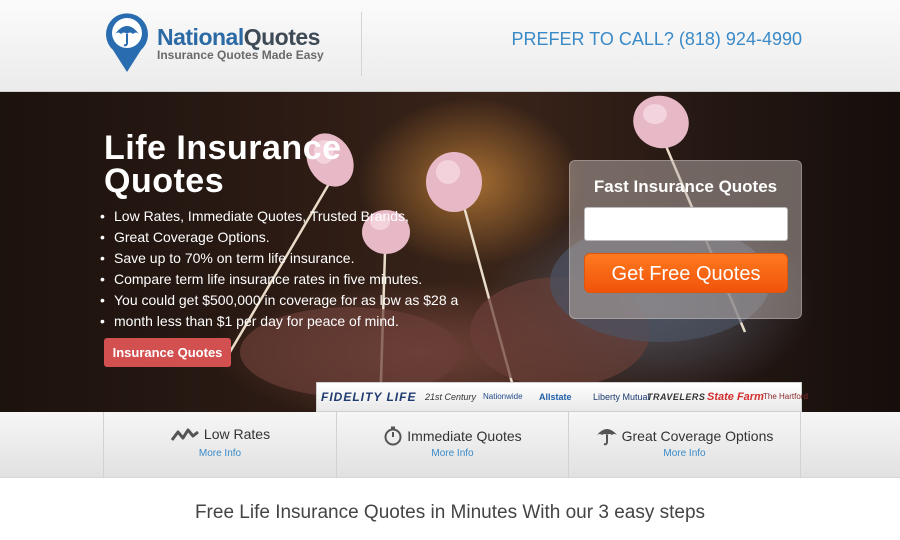 The width and height of the screenshot is (900, 540). Describe the element at coordinates (393, 436) in the screenshot. I see `stopwatch-icon` at that location.